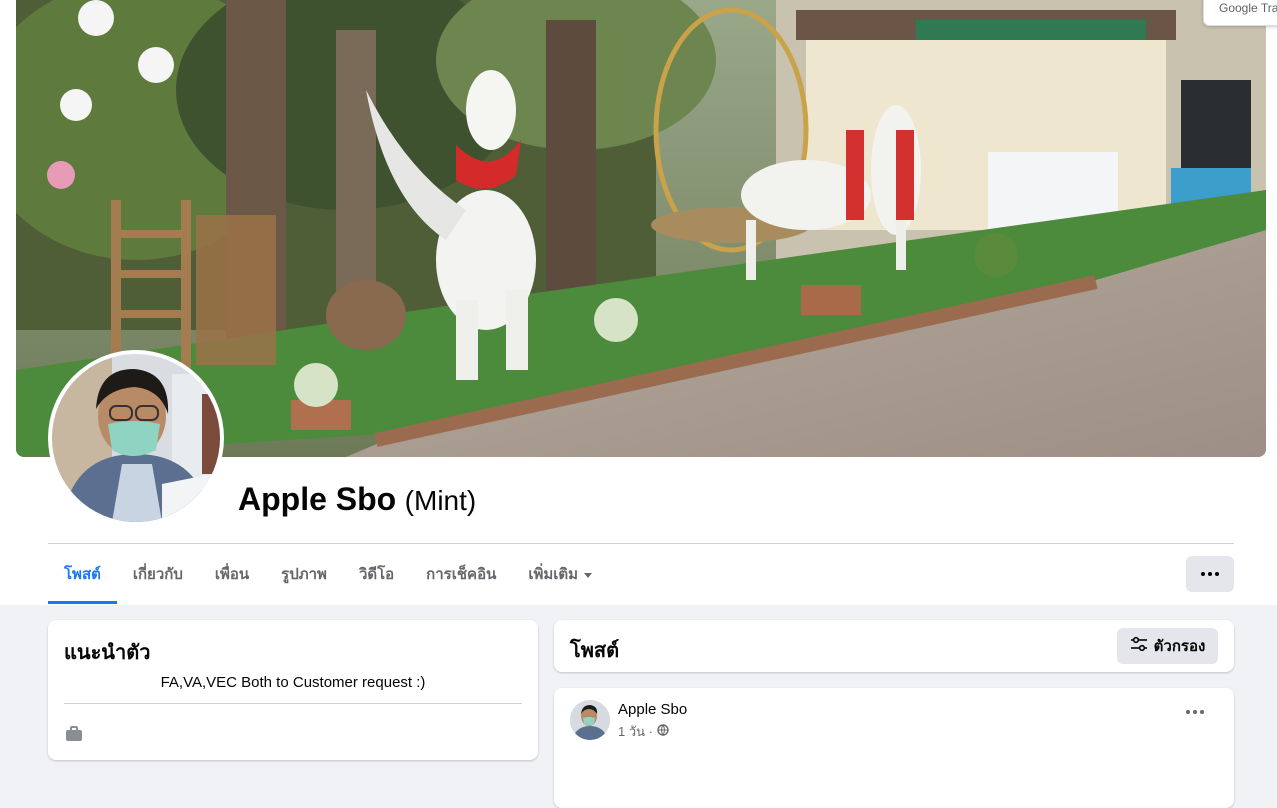 This screenshot has height=808, width=1277. I want to click on intro-detail-row, so click(74, 736).